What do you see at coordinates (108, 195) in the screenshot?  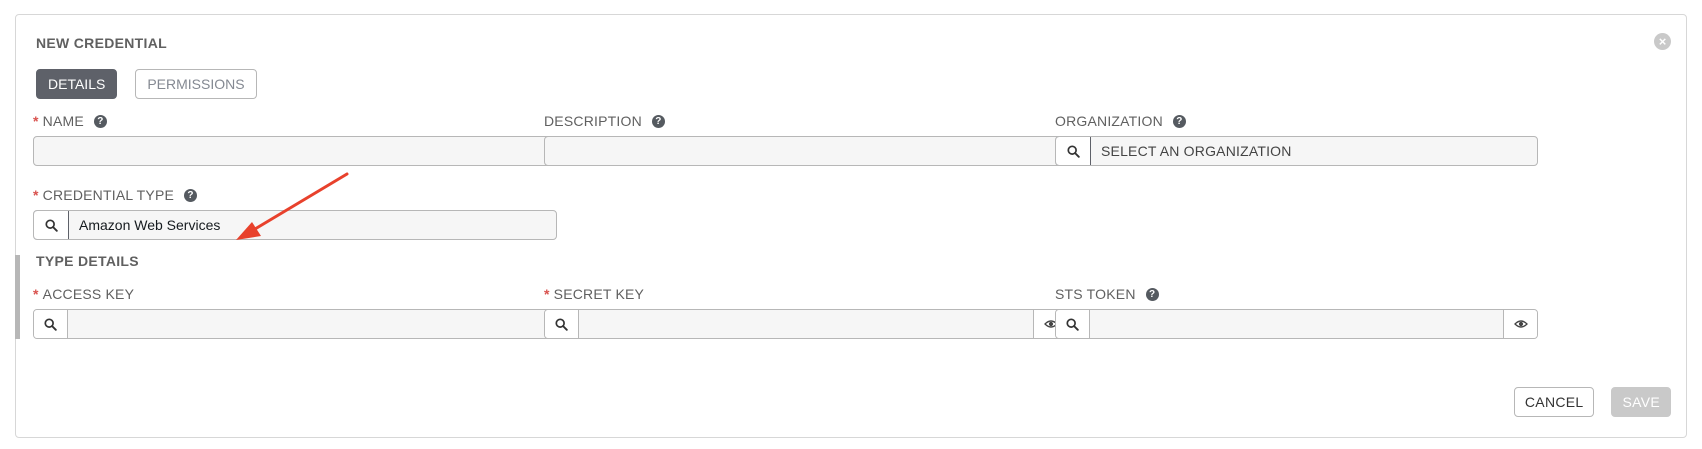 I see `credential-type-label: CREDENTIAL TYPE` at bounding box center [108, 195].